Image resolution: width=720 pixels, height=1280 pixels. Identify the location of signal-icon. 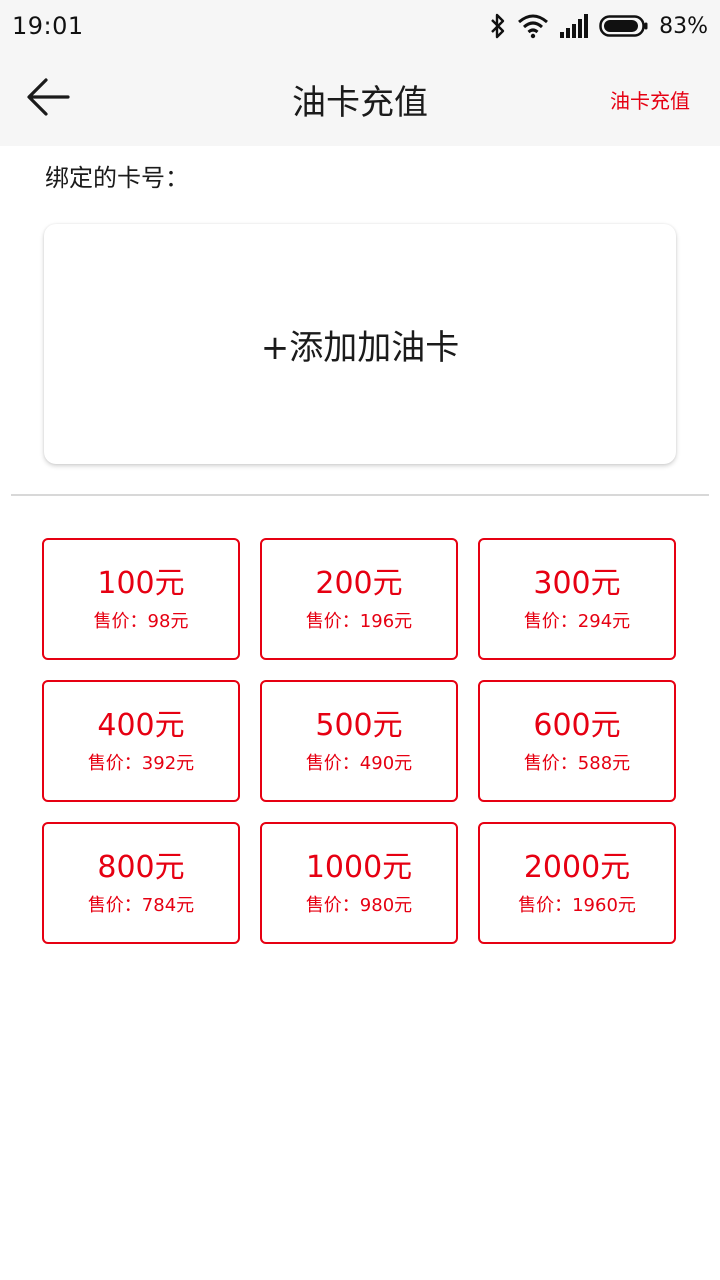
(574, 26).